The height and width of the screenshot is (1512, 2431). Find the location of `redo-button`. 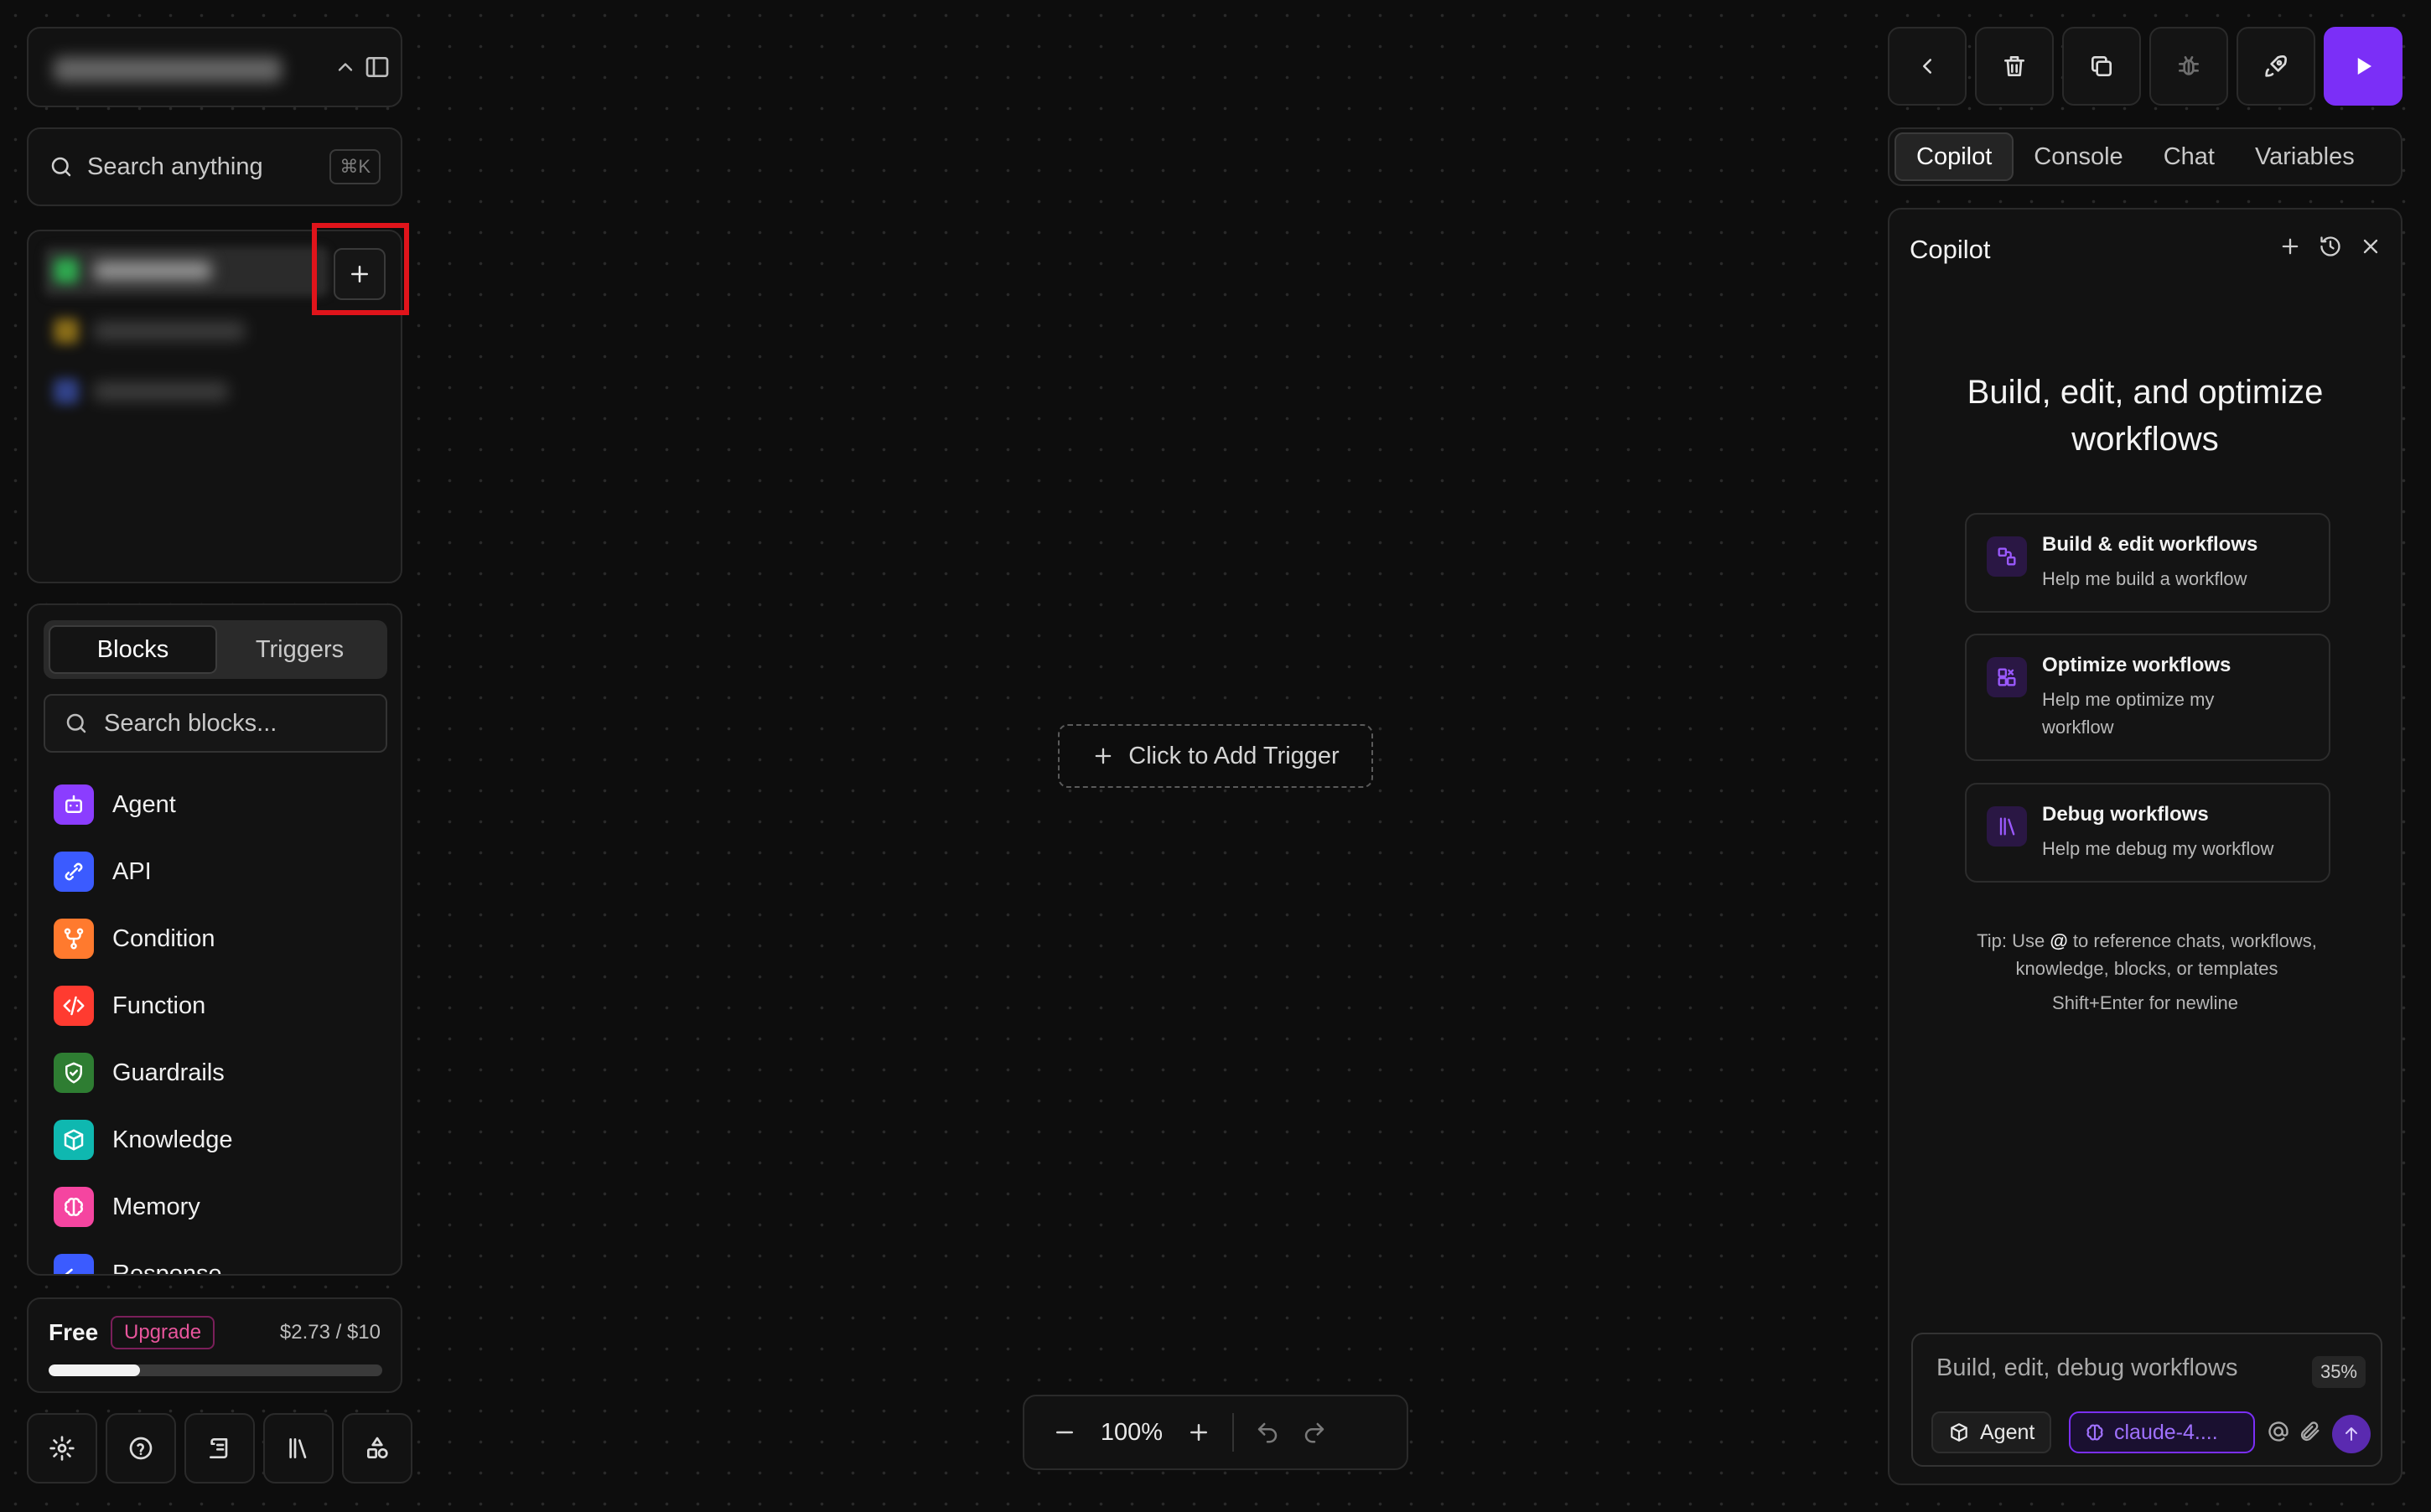

redo-button is located at coordinates (1314, 1432).